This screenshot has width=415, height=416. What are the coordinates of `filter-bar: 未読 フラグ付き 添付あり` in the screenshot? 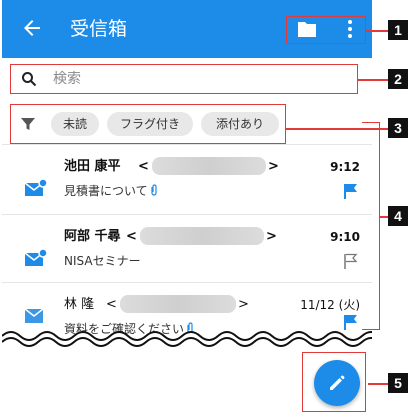 It's located at (148, 124).